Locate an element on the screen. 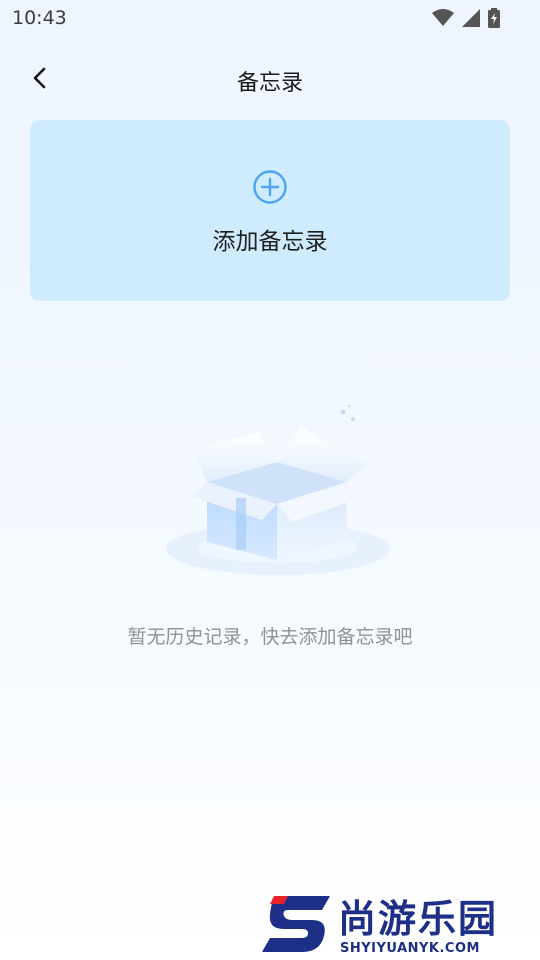 This screenshot has width=540, height=960. empty-box-illustration is located at coordinates (278, 489).